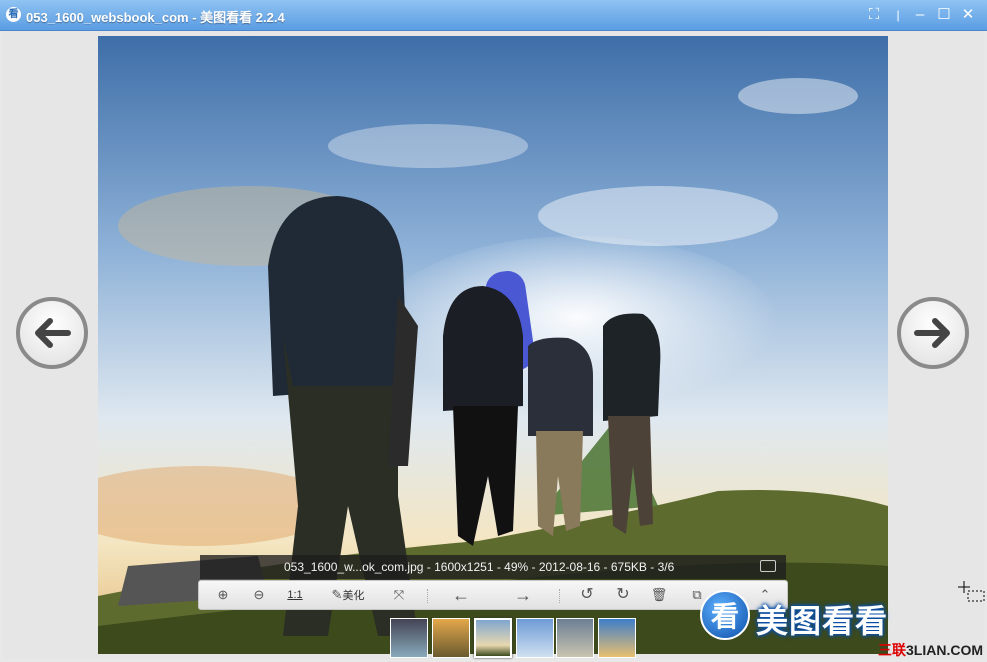  I want to click on zoom-in-button: ⊕, so click(223, 595).